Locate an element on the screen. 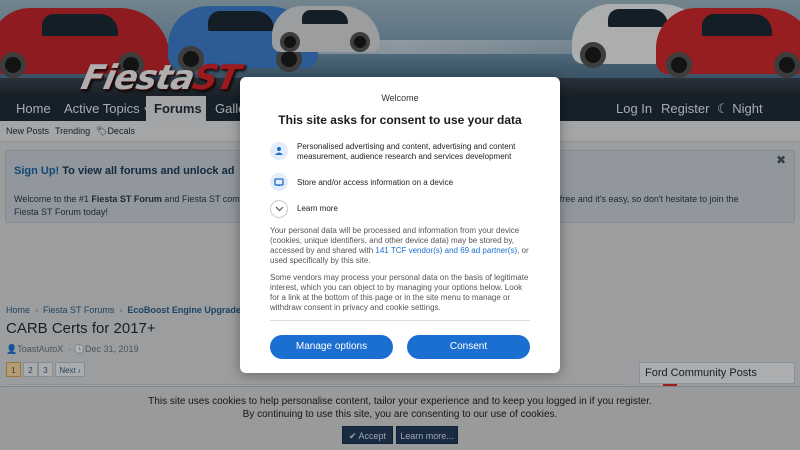  vendors-link: 141 TCF vendor(s) and 69 ad partner(s) is located at coordinates (446, 250).